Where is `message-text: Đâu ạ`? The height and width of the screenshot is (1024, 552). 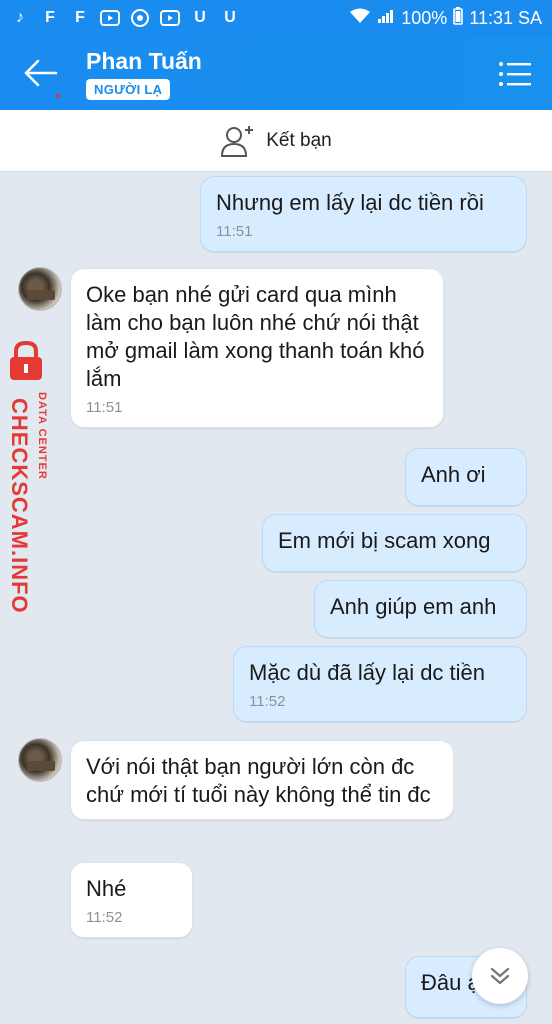
message-text: Đâu ạ is located at coordinates (450, 982).